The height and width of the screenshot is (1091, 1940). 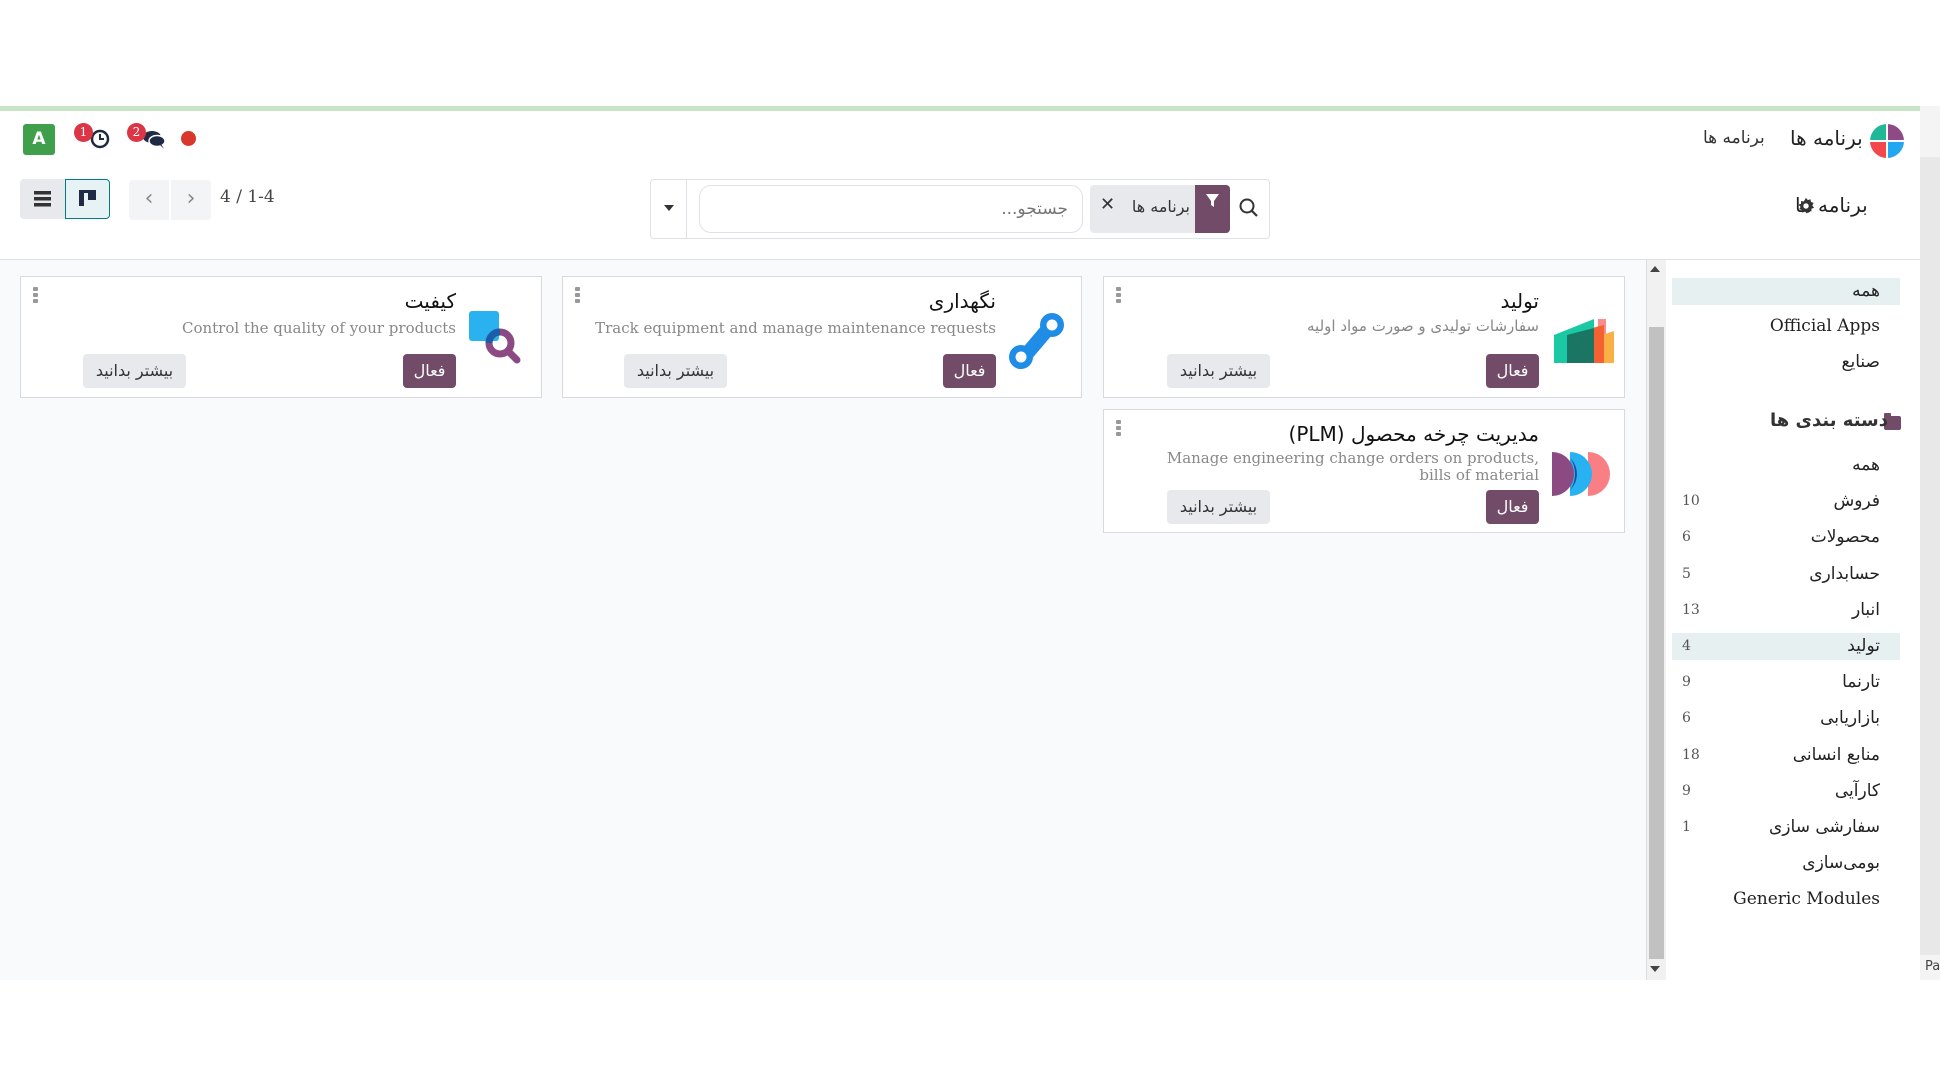 I want to click on sidebar-filter-item: صنایع, so click(x=1786, y=362).